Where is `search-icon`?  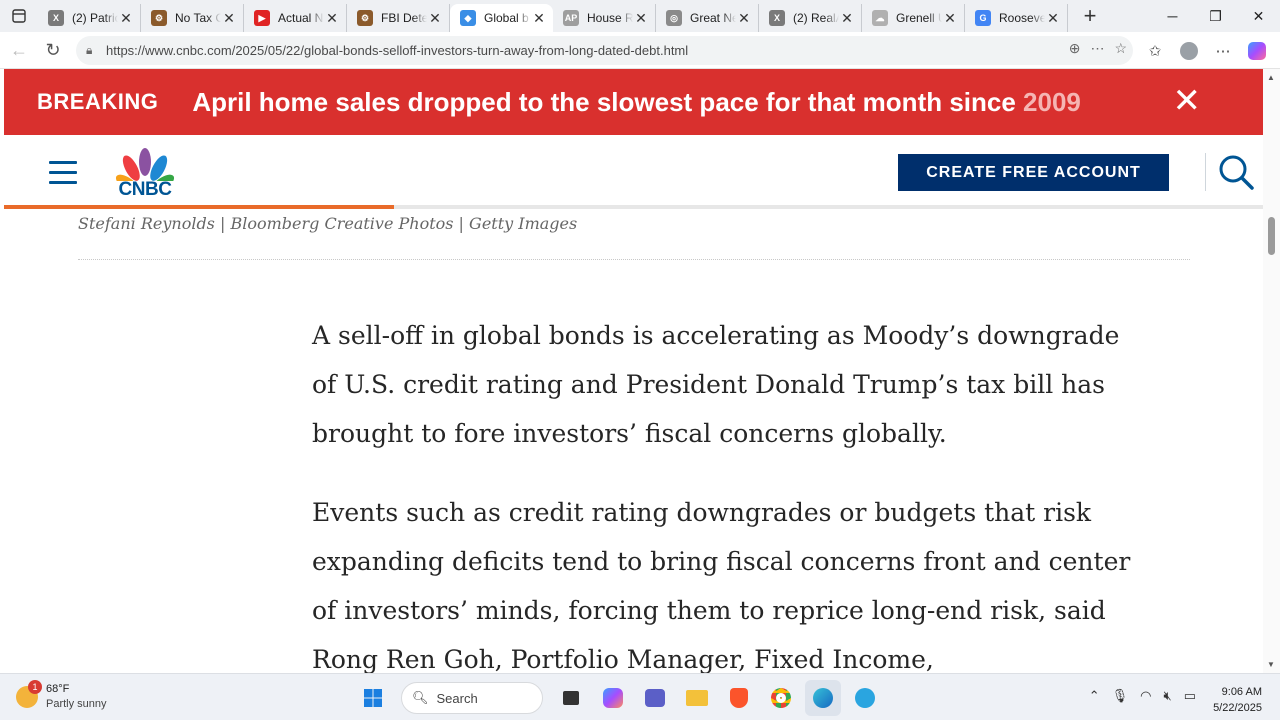 search-icon is located at coordinates (1236, 173).